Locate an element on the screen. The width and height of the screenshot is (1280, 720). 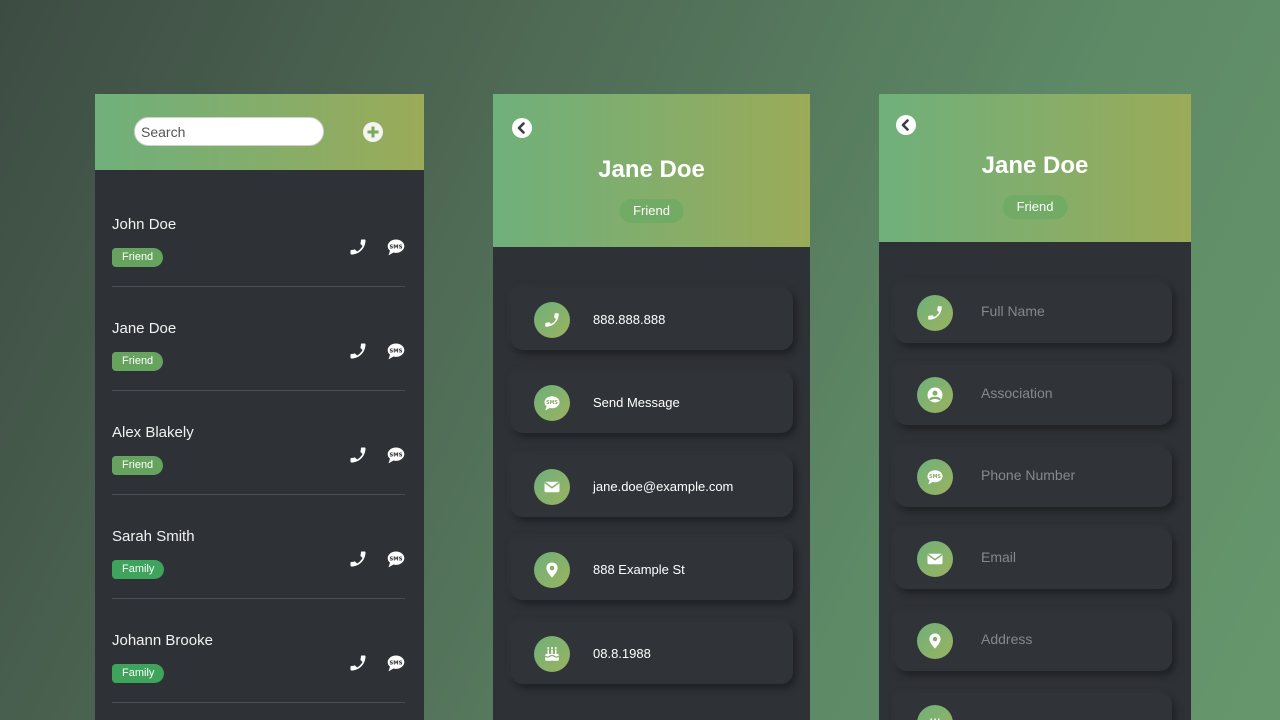
street-address: 888 Example St is located at coordinates (639, 569).